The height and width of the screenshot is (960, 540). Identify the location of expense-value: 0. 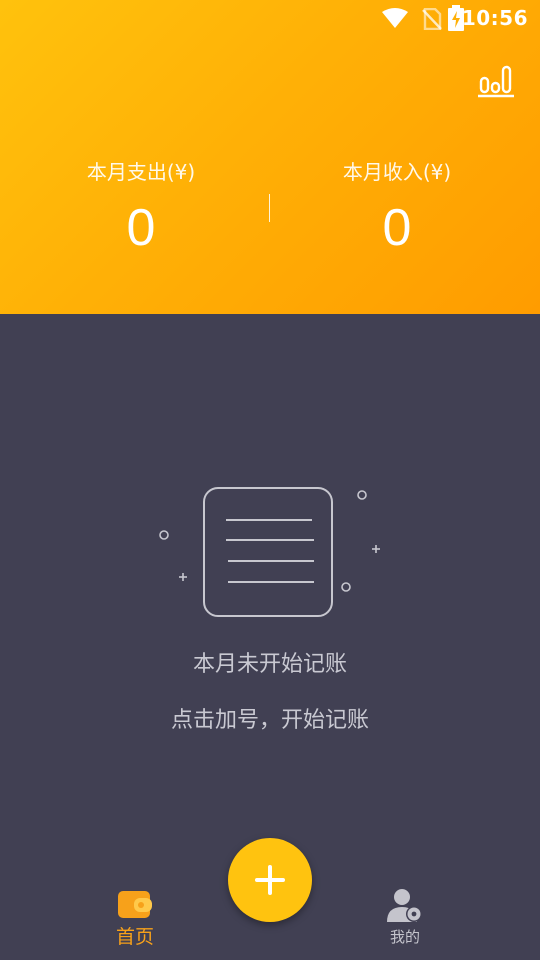
(141, 228).